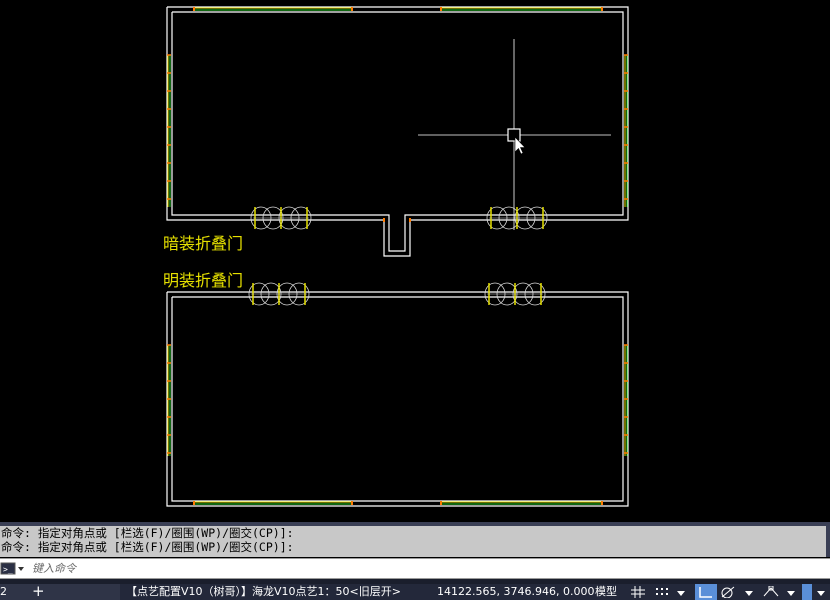  Describe the element at coordinates (771, 591) in the screenshot. I see `osnap-icon` at that location.